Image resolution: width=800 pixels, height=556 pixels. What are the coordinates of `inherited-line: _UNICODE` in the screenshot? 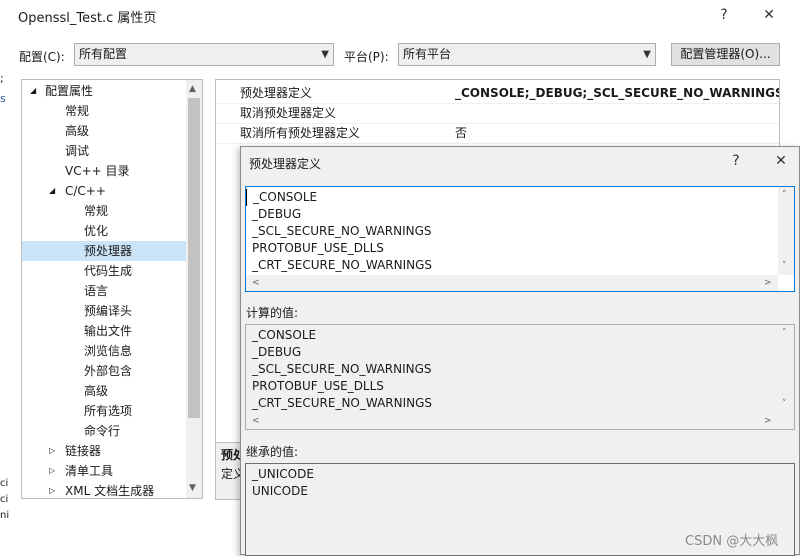 It's located at (283, 474).